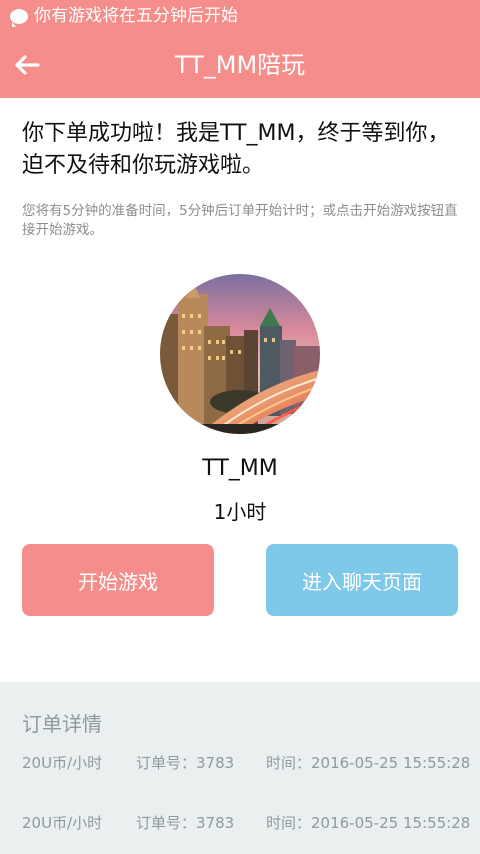 The height and width of the screenshot is (854, 480). Describe the element at coordinates (118, 580) in the screenshot. I see `start-game-button: 开始游戏` at that location.